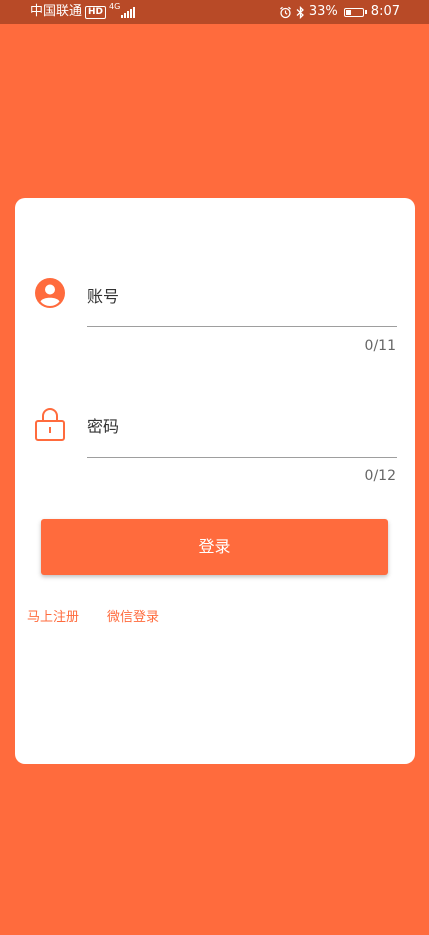 This screenshot has height=935, width=429. I want to click on password-underline, so click(242, 457).